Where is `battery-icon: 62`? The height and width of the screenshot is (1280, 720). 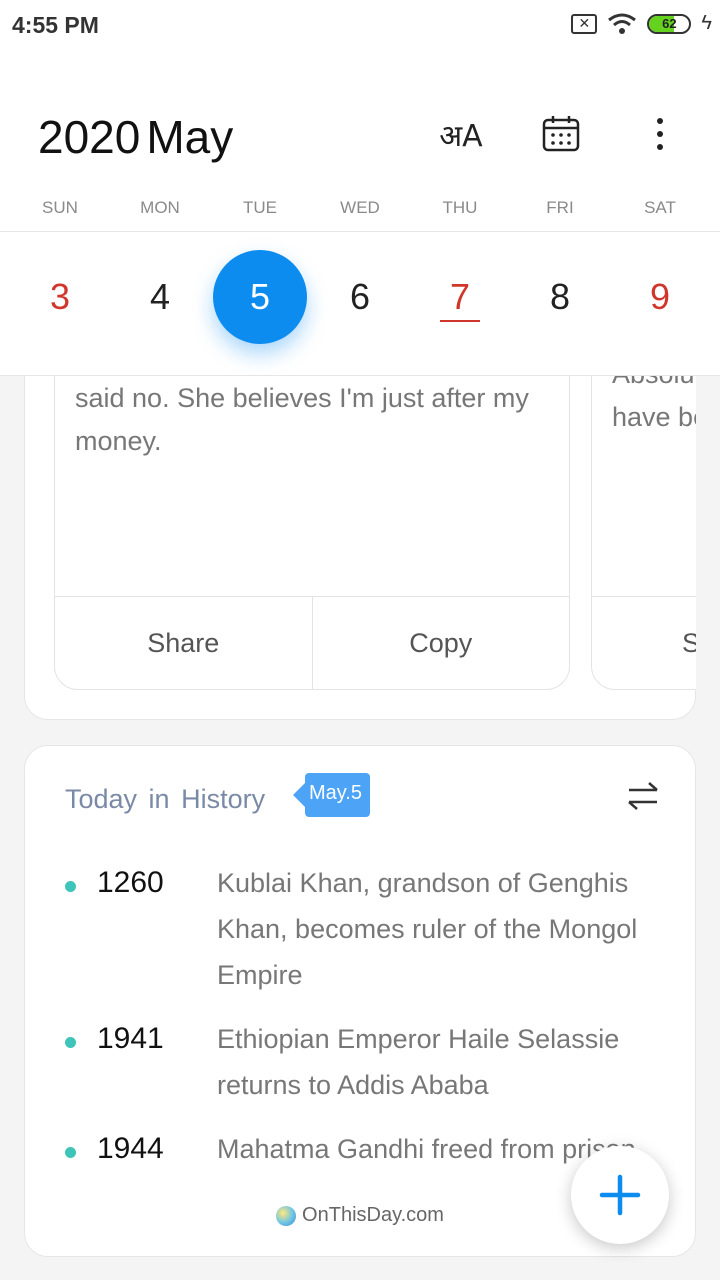
battery-icon: 62 is located at coordinates (669, 23).